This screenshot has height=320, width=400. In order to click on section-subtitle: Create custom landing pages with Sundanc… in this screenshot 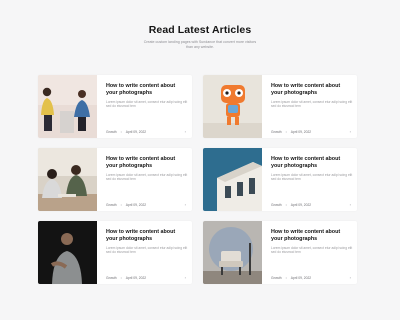, I will do `click(200, 44)`.